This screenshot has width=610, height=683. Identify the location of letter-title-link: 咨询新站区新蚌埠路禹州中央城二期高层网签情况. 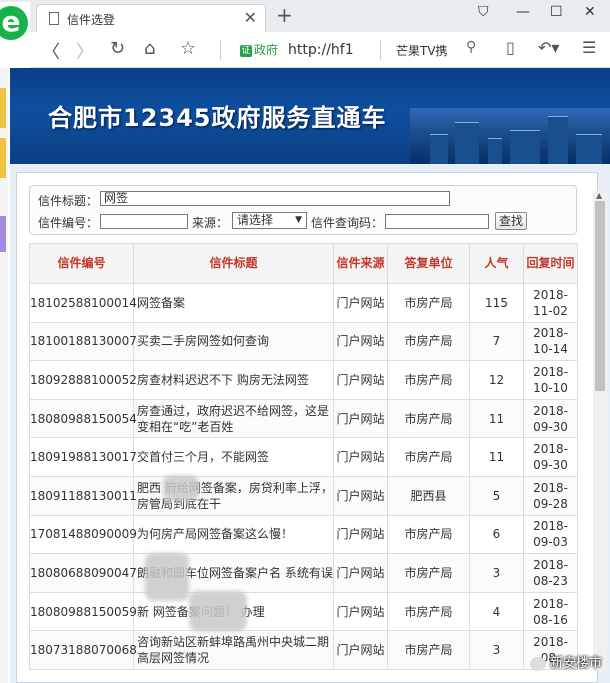
(233, 650).